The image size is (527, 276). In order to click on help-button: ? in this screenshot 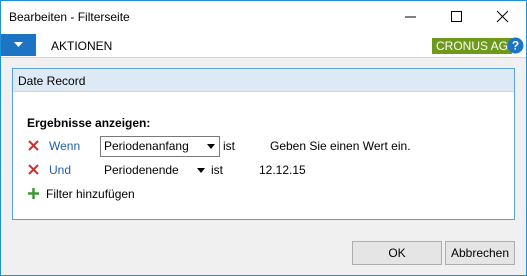, I will do `click(515, 45)`.